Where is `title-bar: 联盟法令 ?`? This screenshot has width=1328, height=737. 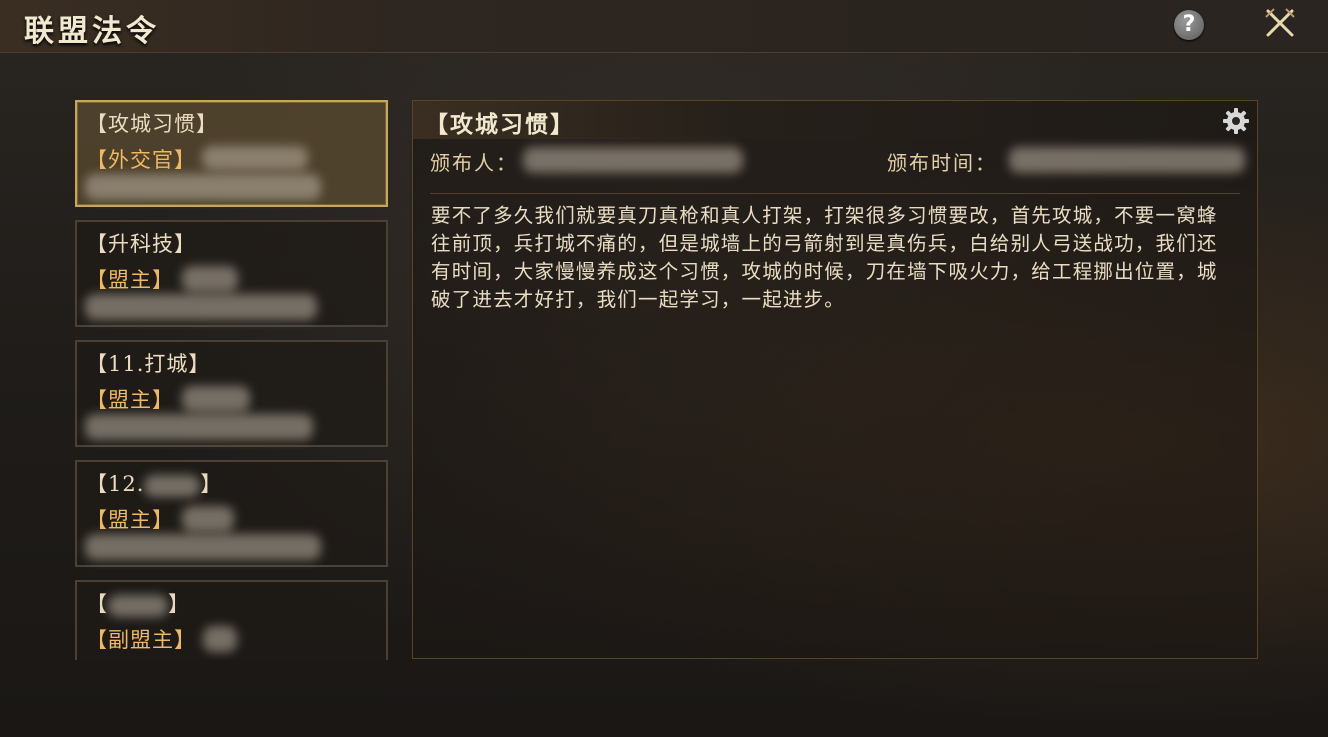 title-bar: 联盟法令 ? is located at coordinates (664, 26).